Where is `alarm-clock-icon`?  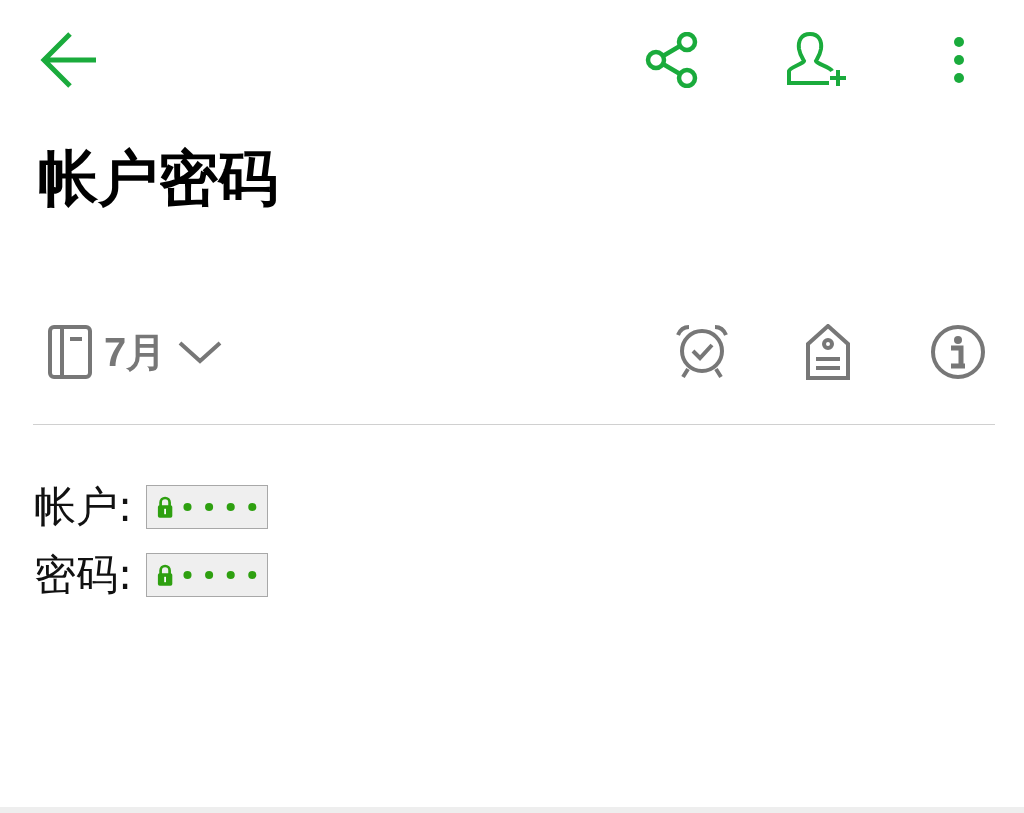
alarm-clock-icon is located at coordinates (702, 352).